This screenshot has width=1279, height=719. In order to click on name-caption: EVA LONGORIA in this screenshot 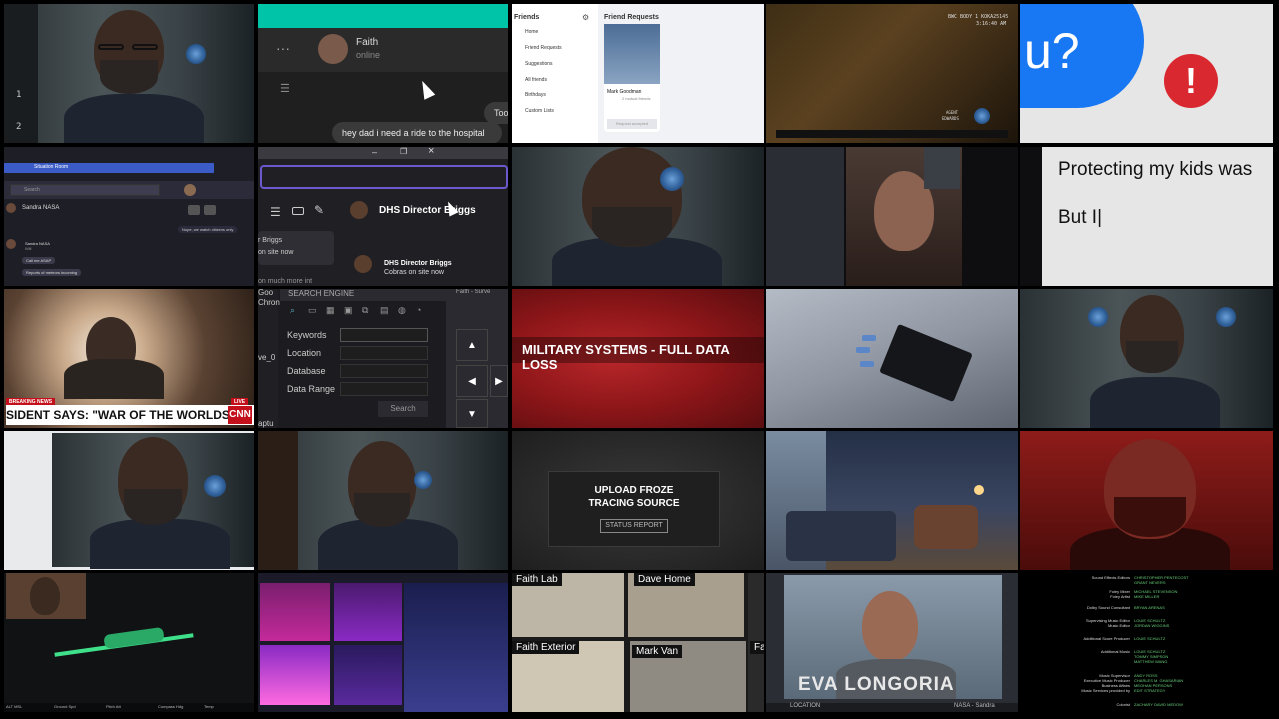, I will do `click(876, 684)`.